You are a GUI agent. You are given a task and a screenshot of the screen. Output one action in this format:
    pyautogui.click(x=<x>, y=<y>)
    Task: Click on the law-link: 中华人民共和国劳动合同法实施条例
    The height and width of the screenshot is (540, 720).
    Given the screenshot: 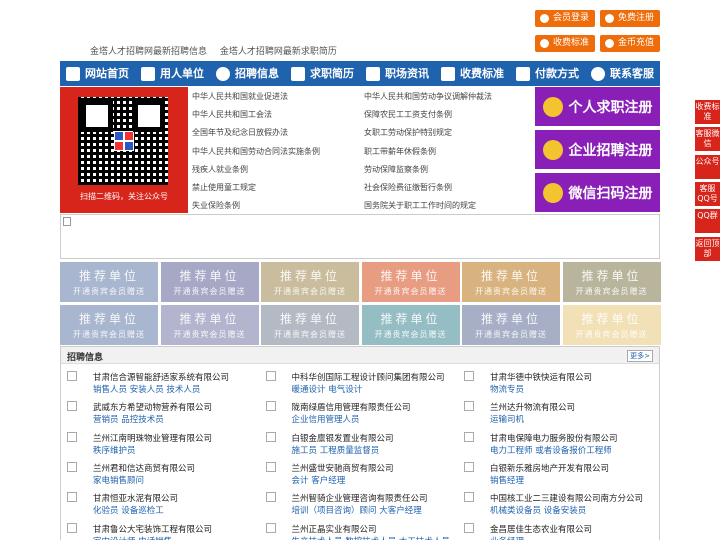 What is the action you would take?
    pyautogui.click(x=256, y=151)
    